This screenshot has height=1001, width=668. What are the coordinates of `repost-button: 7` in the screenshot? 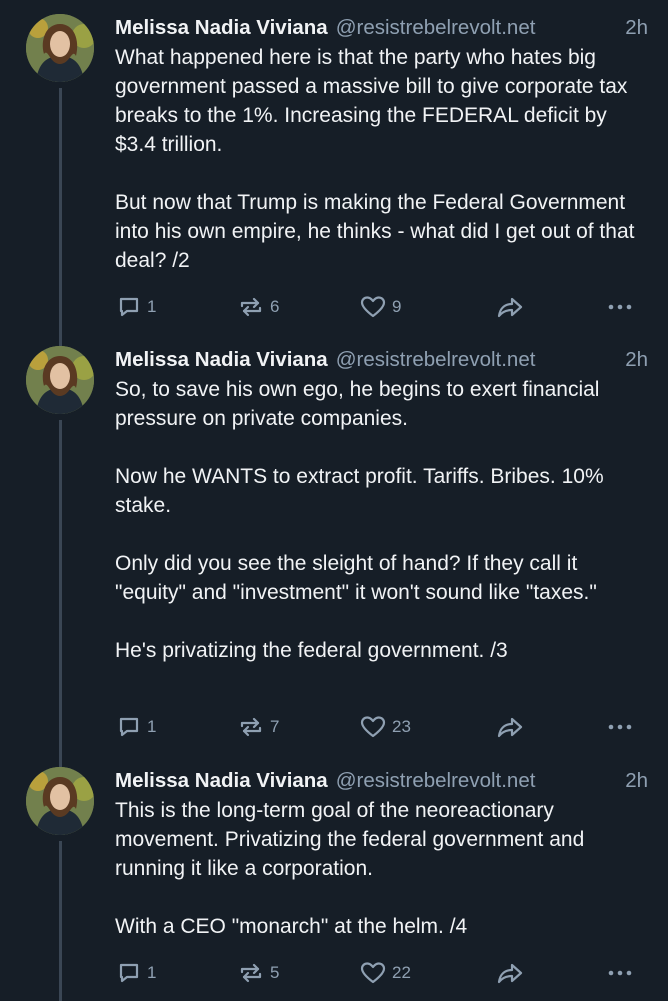 It's located at (258, 727).